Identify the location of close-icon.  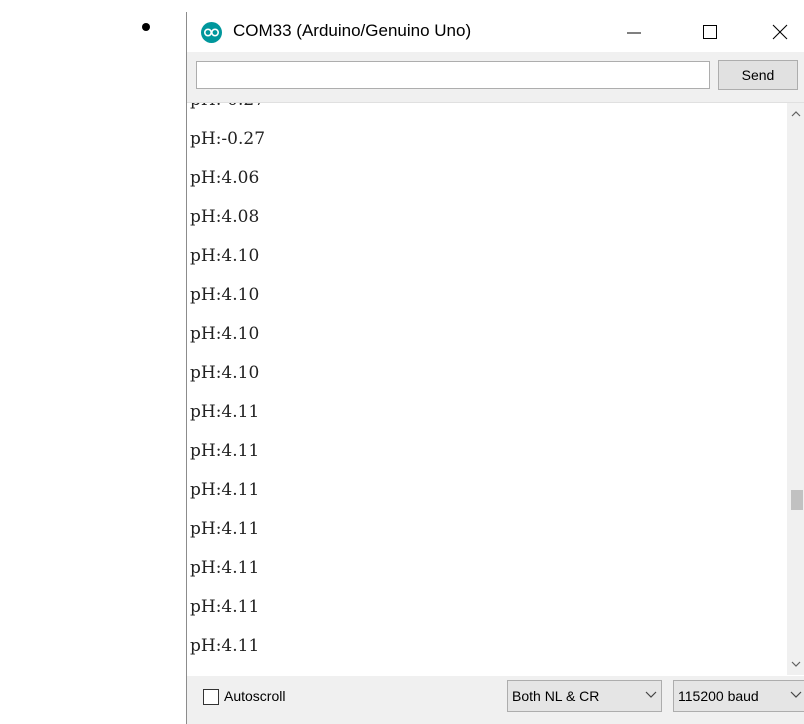
(780, 32).